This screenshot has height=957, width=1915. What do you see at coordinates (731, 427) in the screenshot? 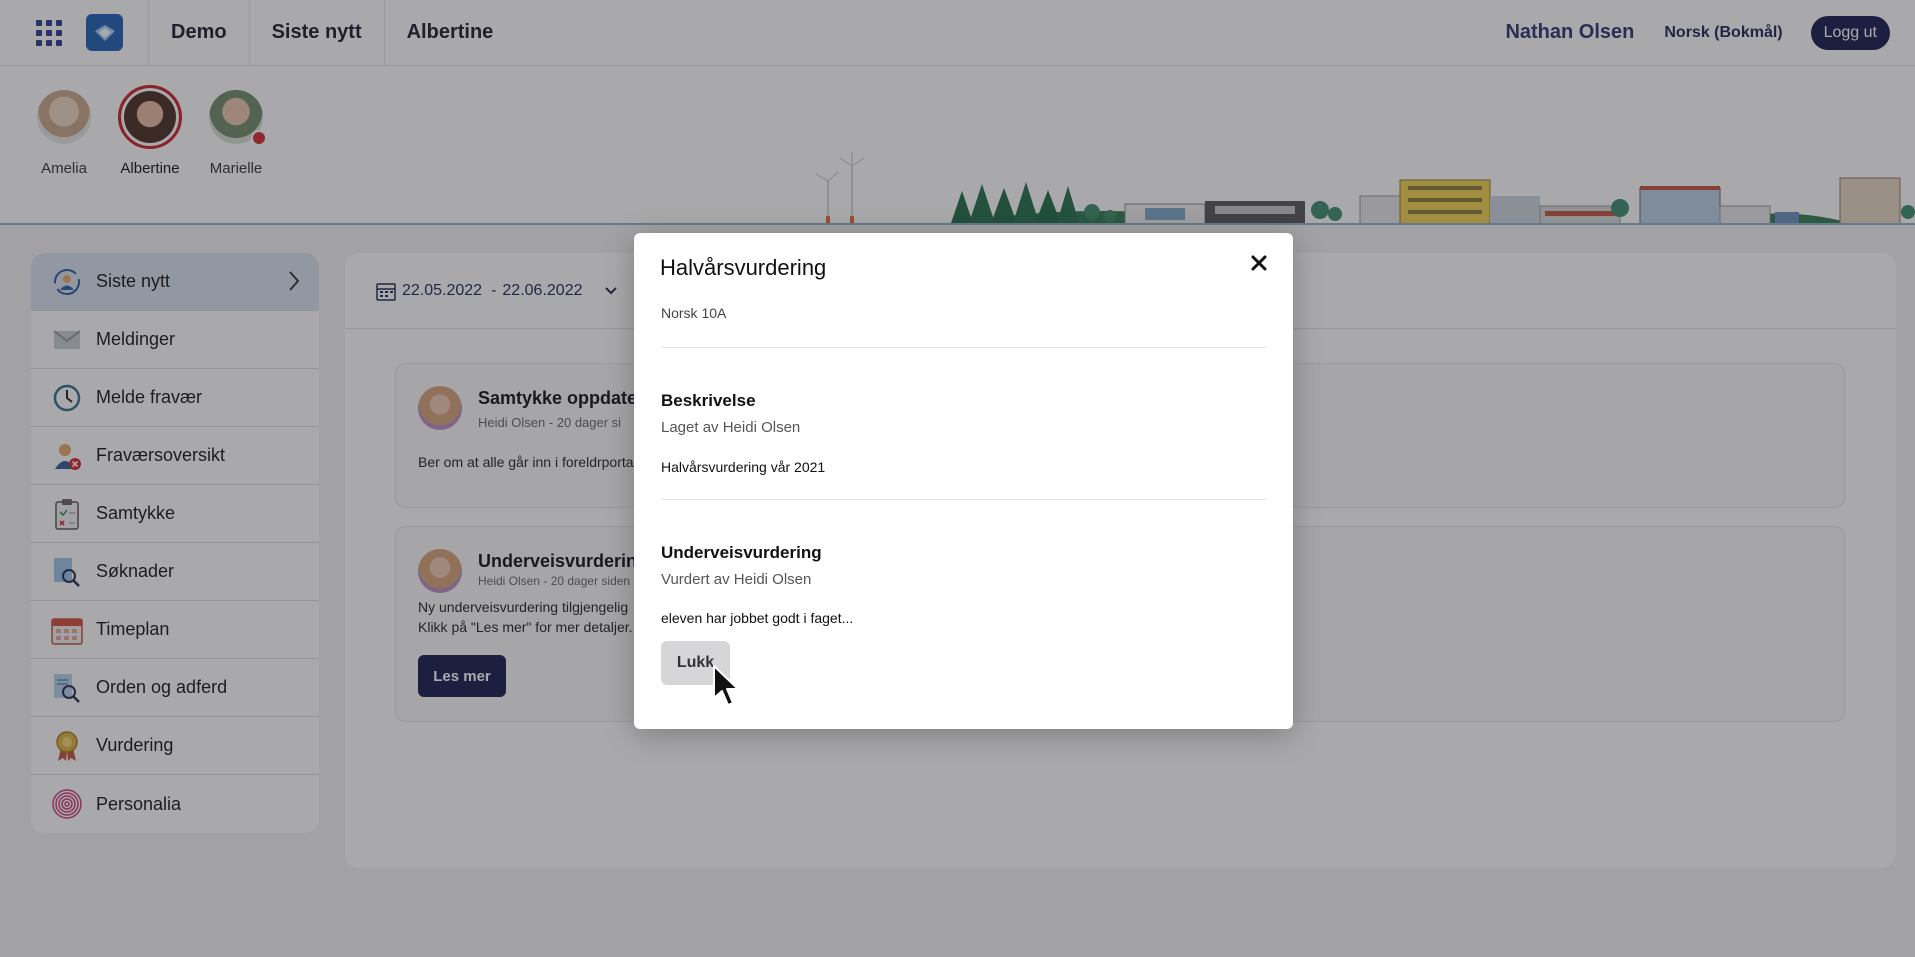
I see `section-meta: Laget av Heidi Olsen` at bounding box center [731, 427].